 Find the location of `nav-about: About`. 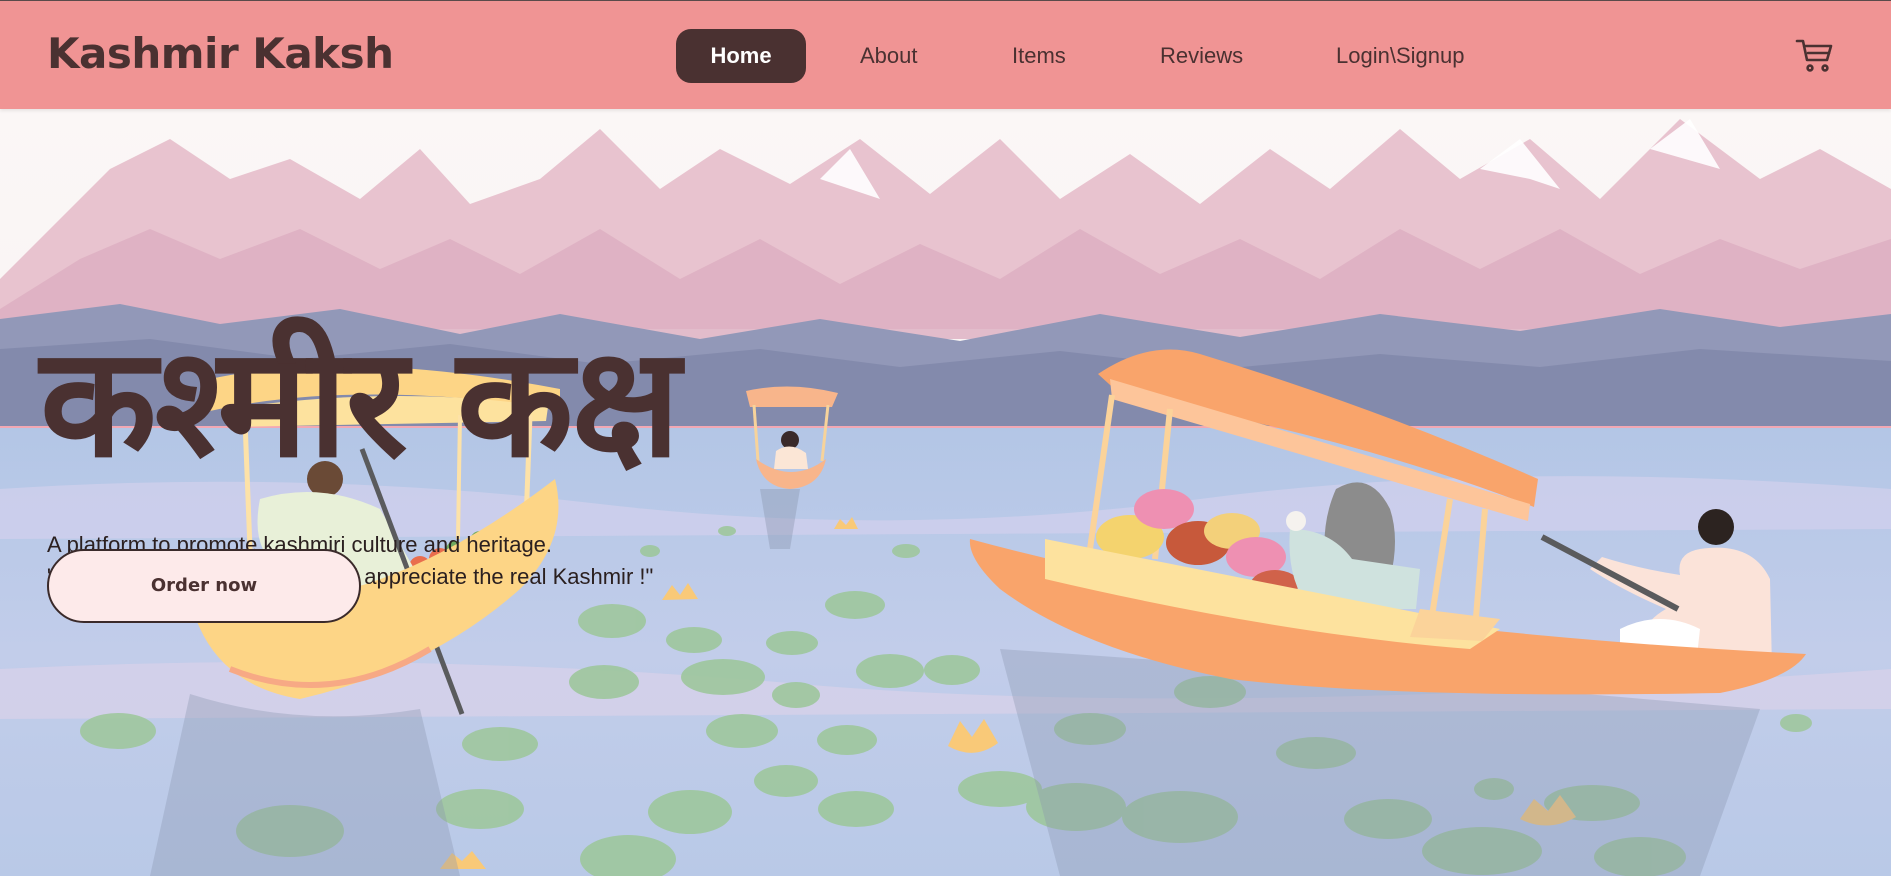

nav-about: About is located at coordinates (889, 56).